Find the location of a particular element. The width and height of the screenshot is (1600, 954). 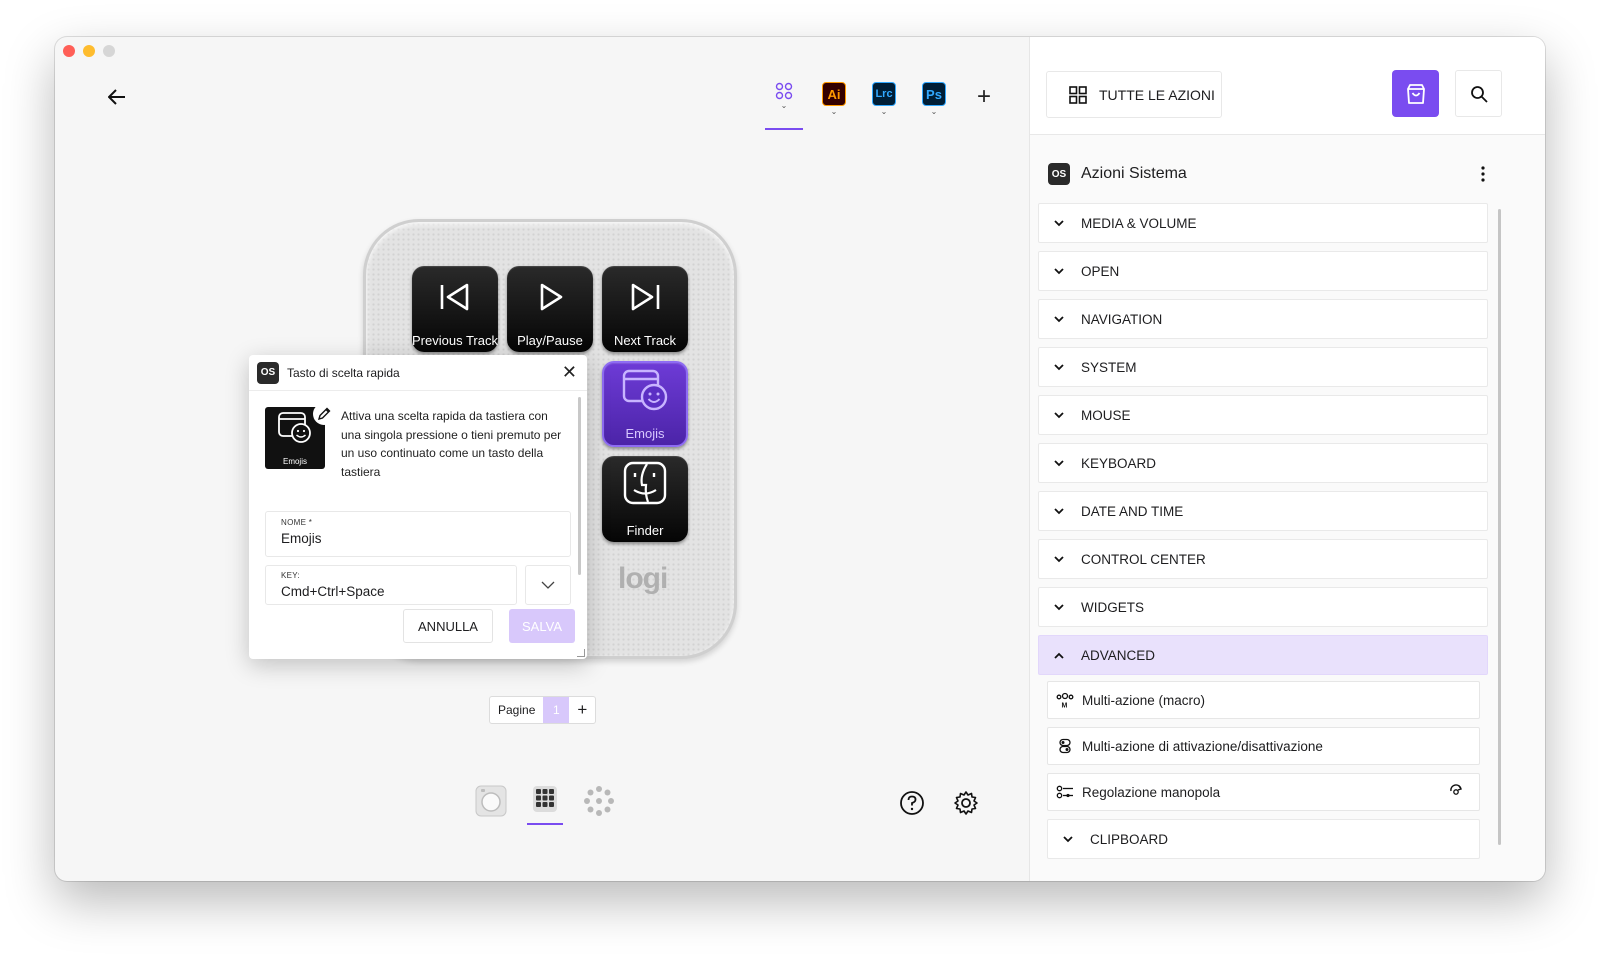

search-button is located at coordinates (1478, 93).